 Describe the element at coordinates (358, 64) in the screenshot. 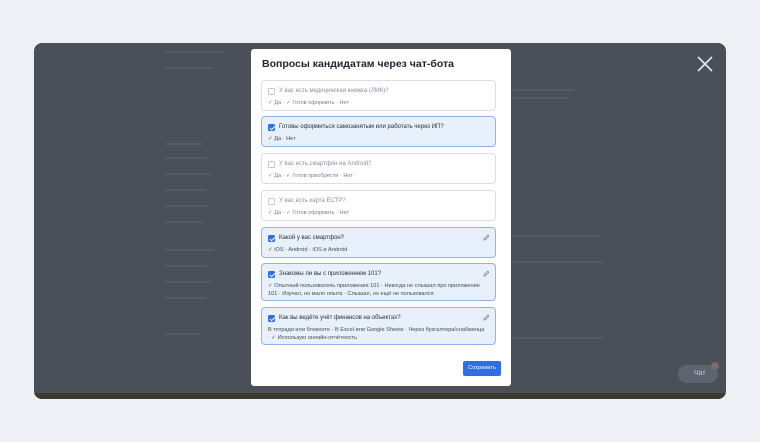

I see `modal-title: Вопросы кандидатам через чат-бота` at that location.